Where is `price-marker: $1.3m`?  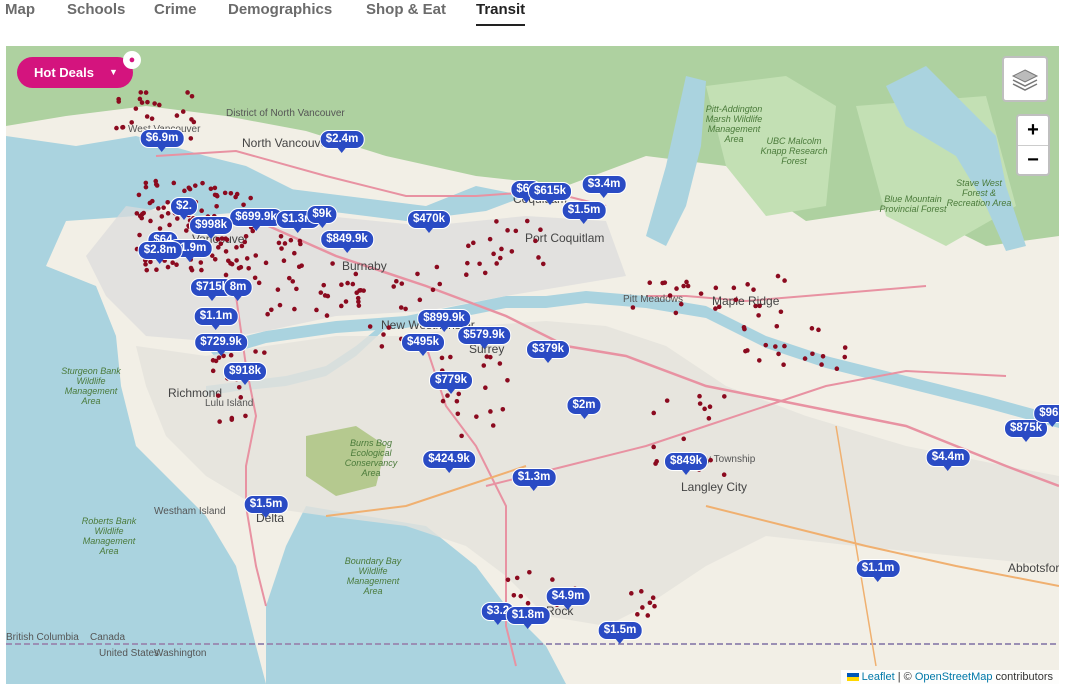 price-marker: $1.3m is located at coordinates (534, 479).